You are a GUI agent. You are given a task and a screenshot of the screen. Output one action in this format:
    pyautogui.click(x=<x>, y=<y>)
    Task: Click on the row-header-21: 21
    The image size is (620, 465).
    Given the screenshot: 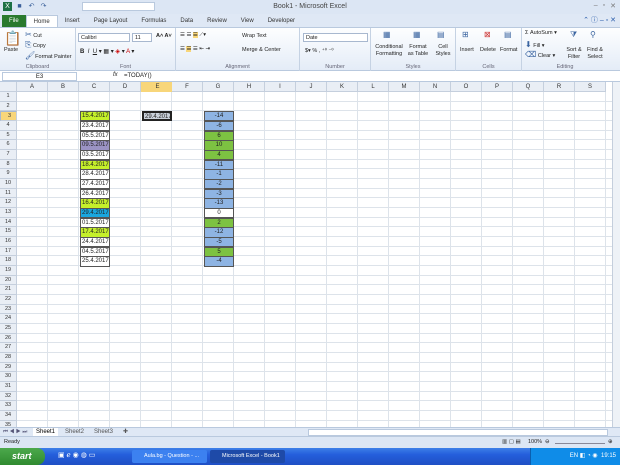 What is the action you would take?
    pyautogui.click(x=8, y=290)
    